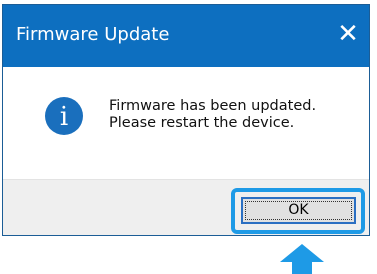 This screenshot has height=274, width=377. What do you see at coordinates (213, 106) in the screenshot?
I see `message-line-1: Firmware has been updated.` at bounding box center [213, 106].